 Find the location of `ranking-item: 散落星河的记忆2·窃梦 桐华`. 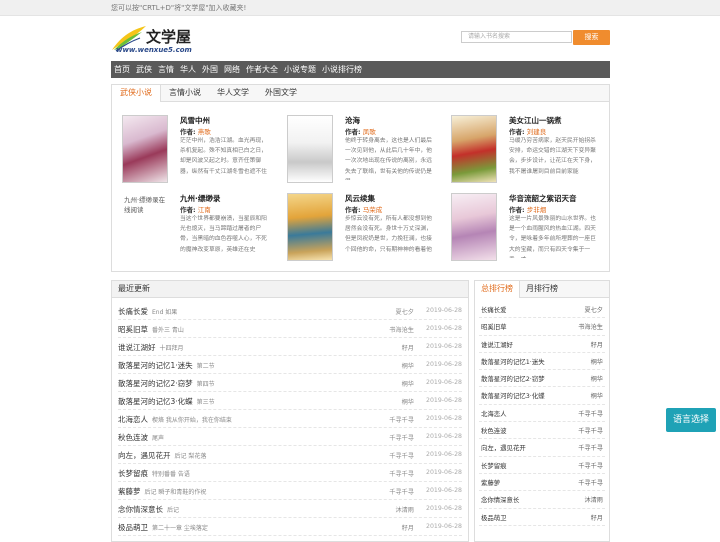

ranking-item: 散落星河的记忆2·窃梦 桐华 is located at coordinates (542, 379).